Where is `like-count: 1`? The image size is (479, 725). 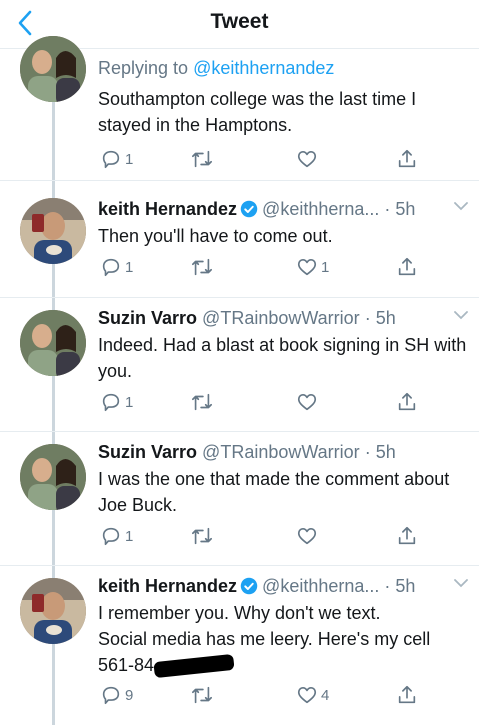
like-count: 1 is located at coordinates (325, 267).